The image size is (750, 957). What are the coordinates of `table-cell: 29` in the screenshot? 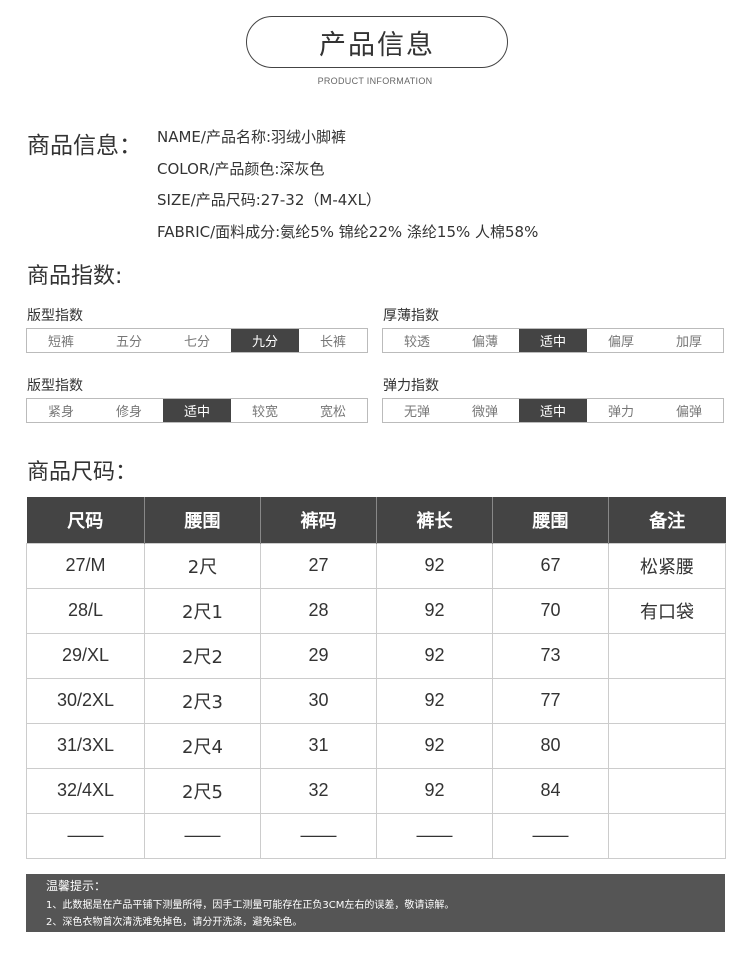 It's located at (318, 655).